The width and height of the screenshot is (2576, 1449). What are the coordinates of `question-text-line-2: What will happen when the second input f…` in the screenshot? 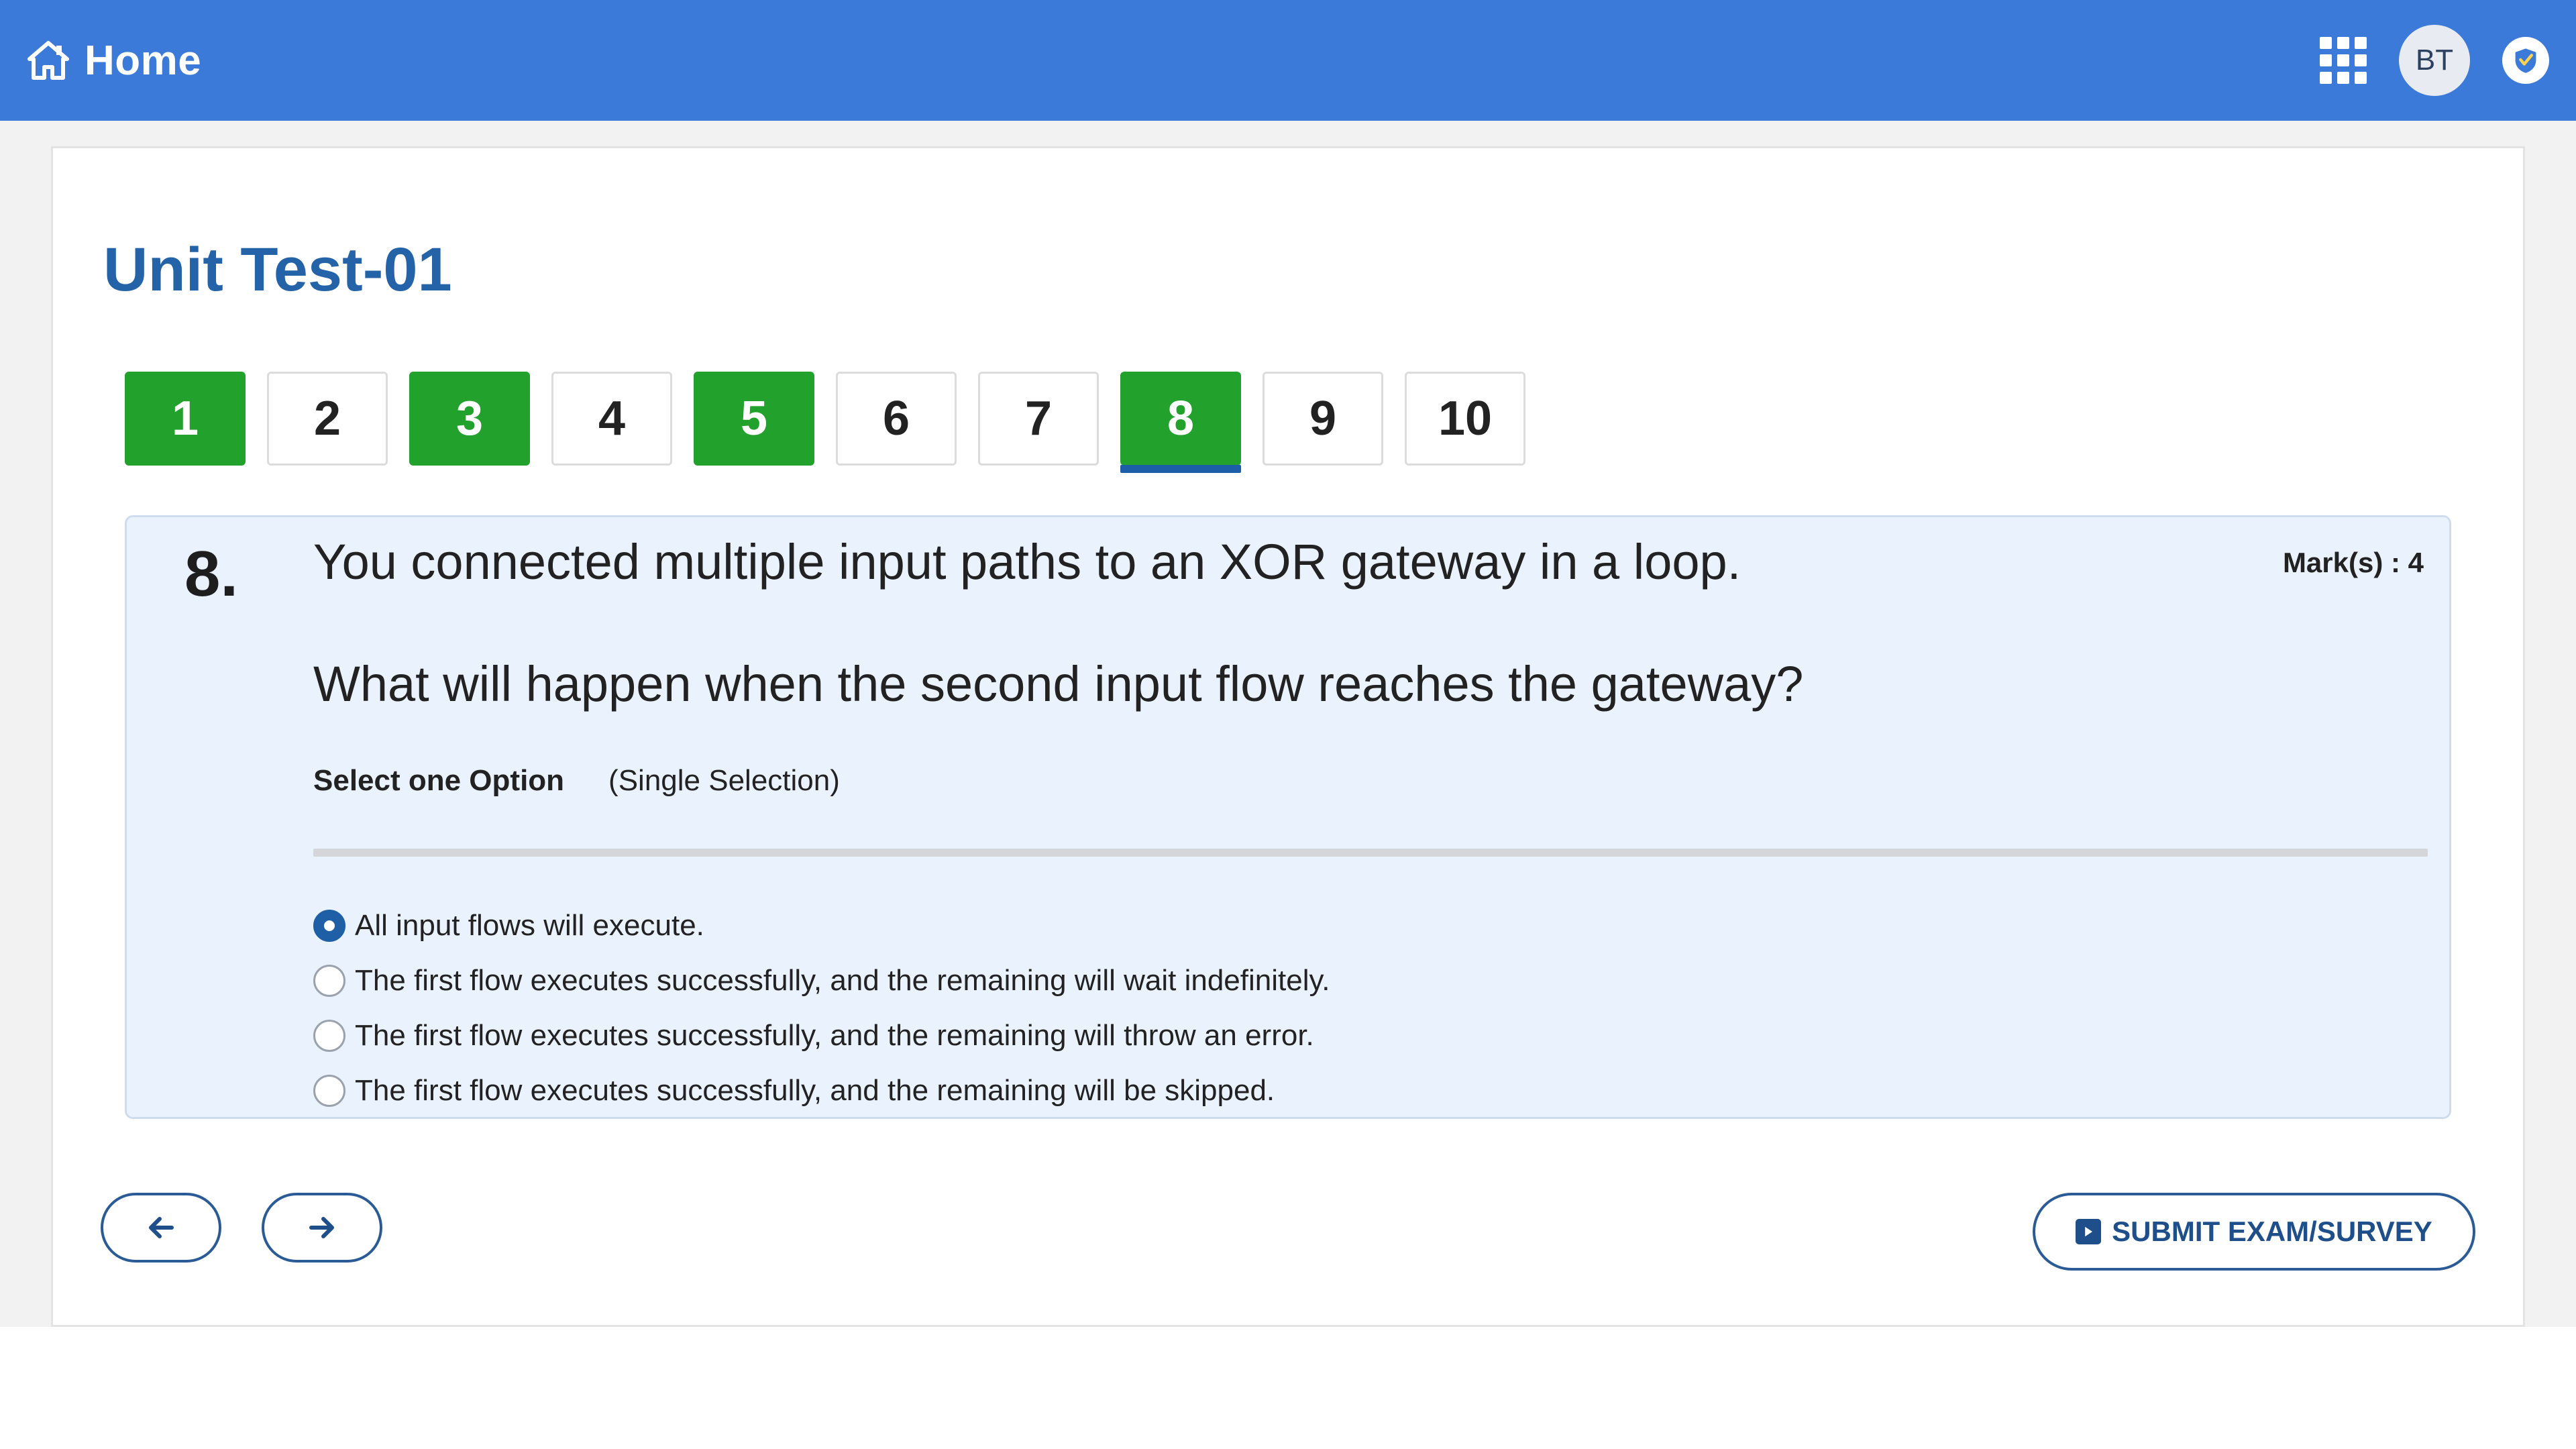 It's located at (1058, 684).